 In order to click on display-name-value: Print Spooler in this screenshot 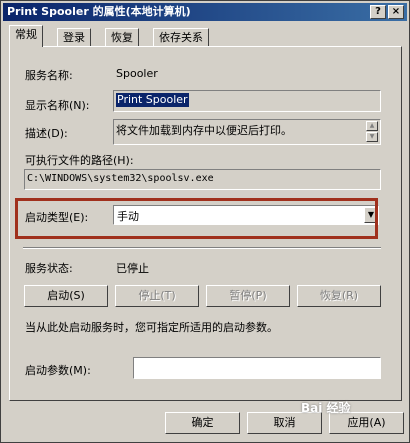, I will do `click(152, 100)`.